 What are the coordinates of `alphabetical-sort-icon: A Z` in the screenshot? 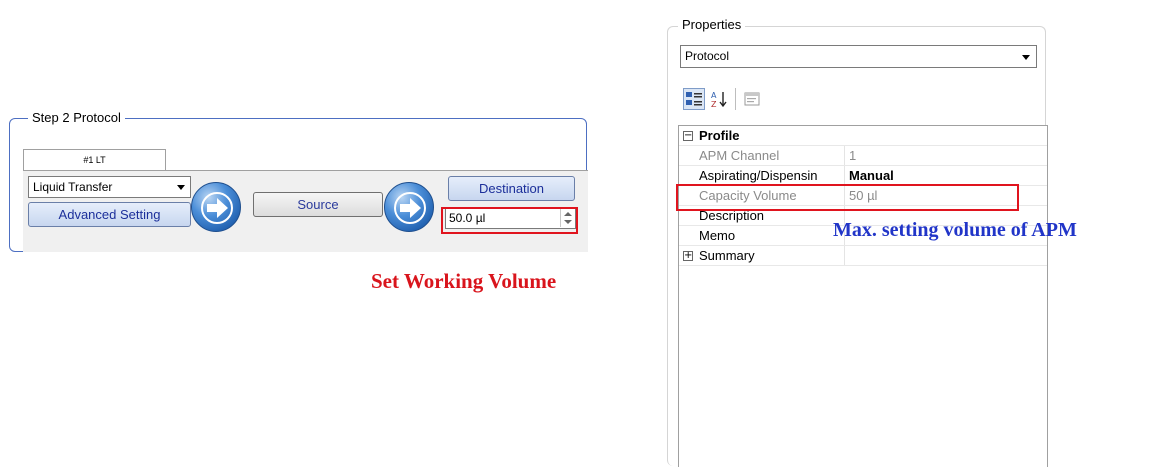 It's located at (719, 99).